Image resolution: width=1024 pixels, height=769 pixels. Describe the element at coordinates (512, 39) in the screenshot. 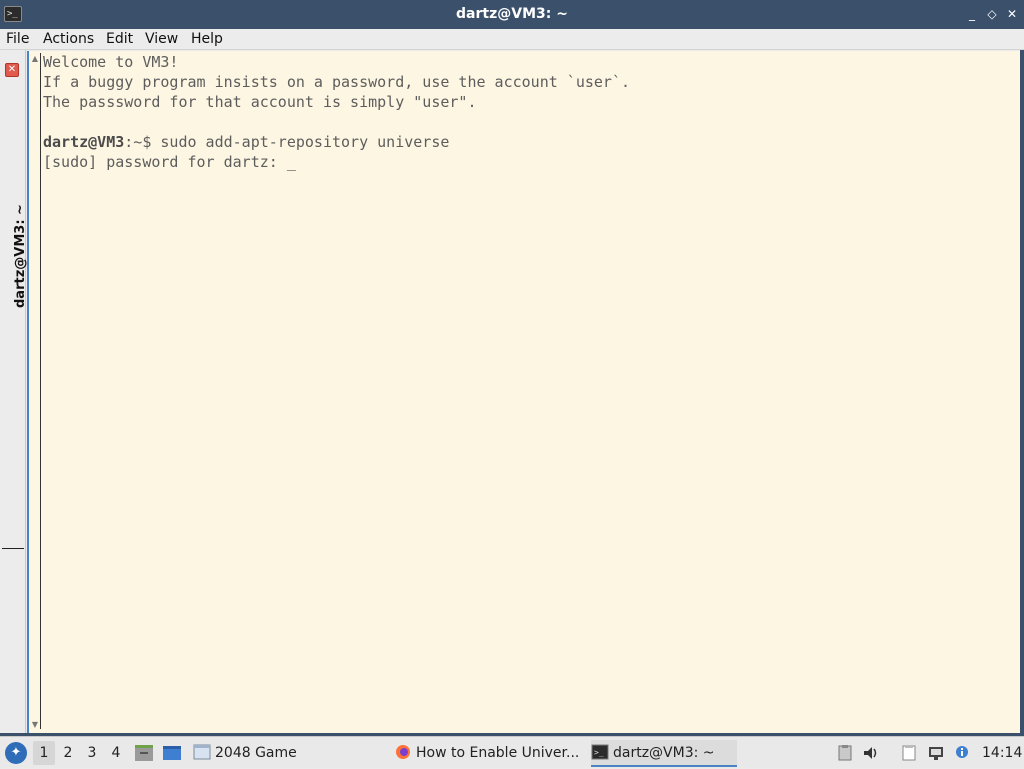

I see `menu-bar: File Actions Edit View Help` at that location.